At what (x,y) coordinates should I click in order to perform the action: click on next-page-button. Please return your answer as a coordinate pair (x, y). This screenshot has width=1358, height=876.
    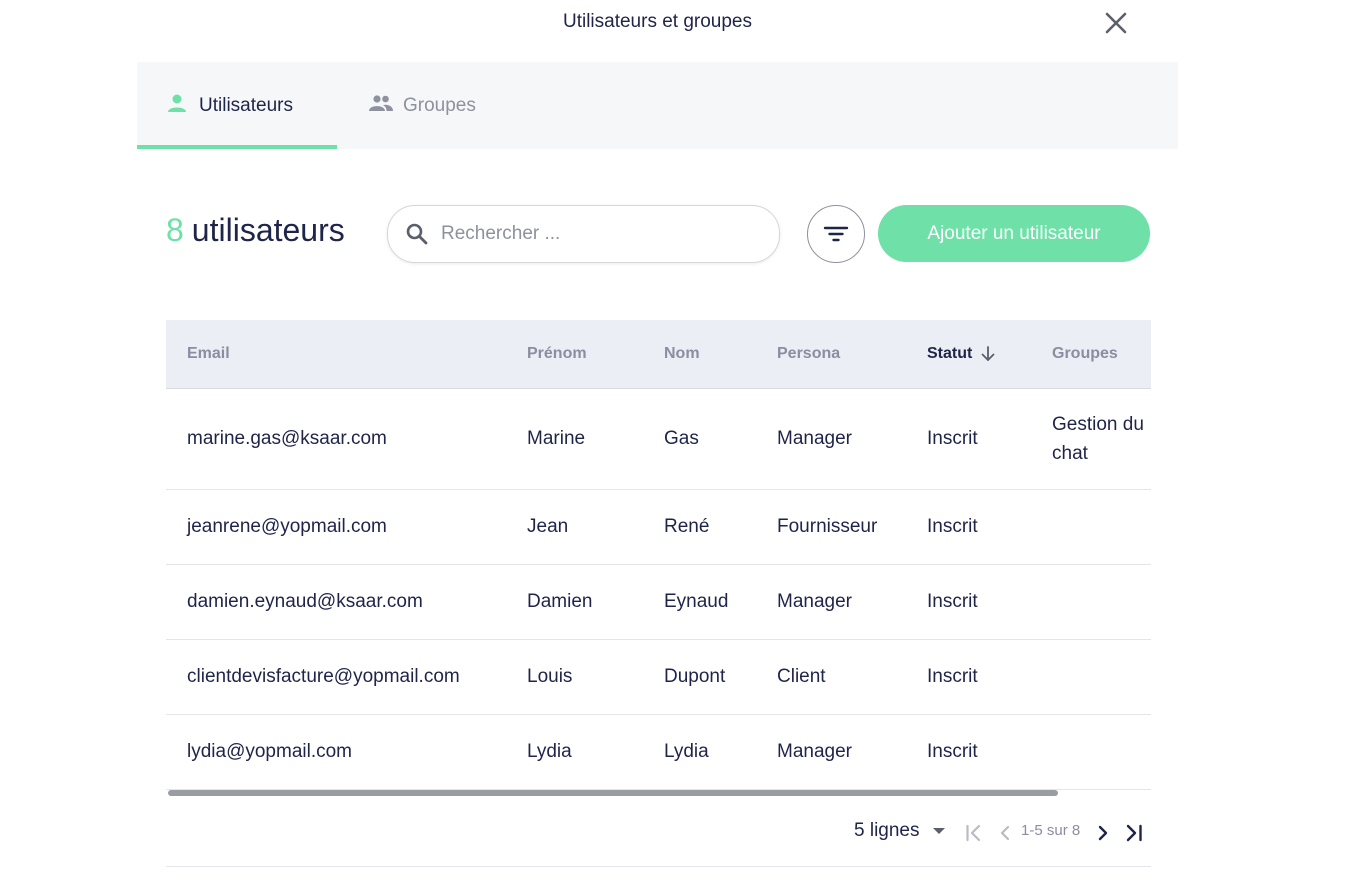
    Looking at the image, I should click on (1103, 833).